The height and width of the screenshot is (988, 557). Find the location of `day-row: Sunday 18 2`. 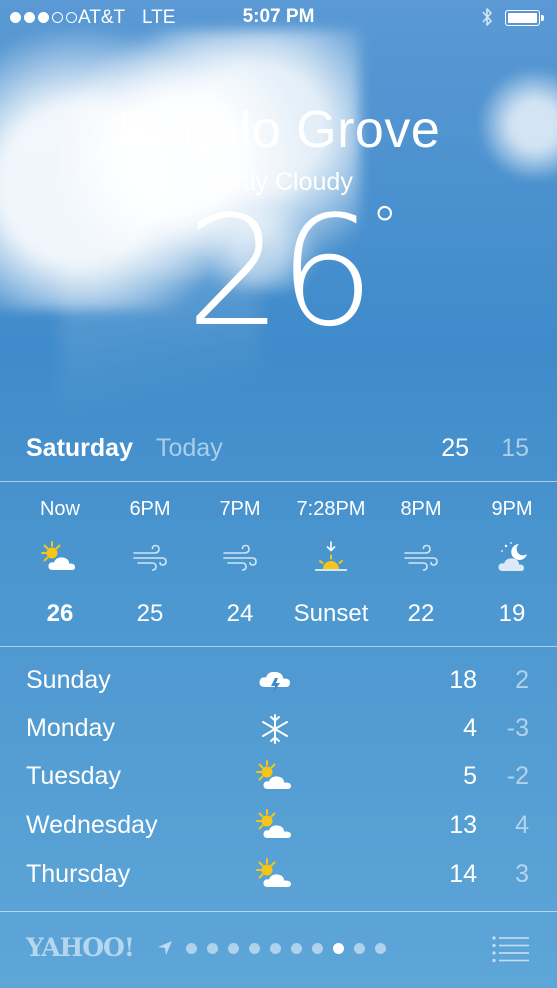

day-row: Sunday 18 2 is located at coordinates (278, 681).